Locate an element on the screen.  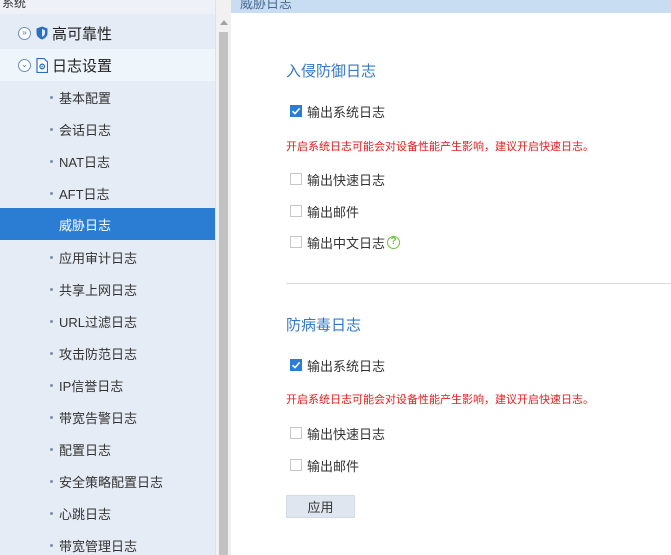
help-icon: ? is located at coordinates (394, 242).